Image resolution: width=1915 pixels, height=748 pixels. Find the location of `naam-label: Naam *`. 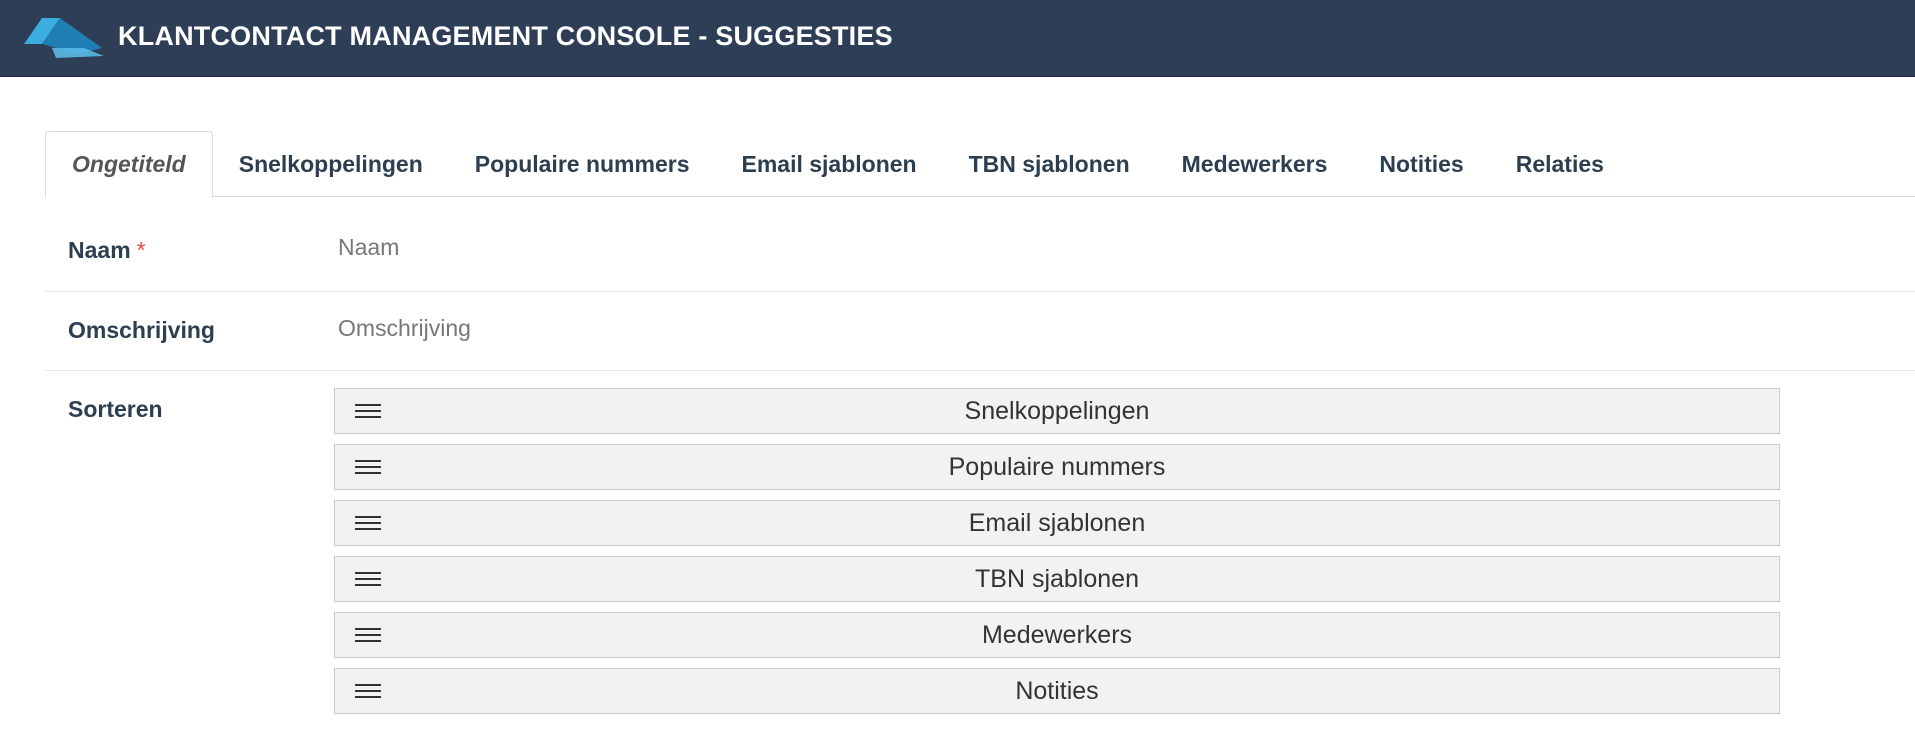

naam-label: Naam * is located at coordinates (107, 250).